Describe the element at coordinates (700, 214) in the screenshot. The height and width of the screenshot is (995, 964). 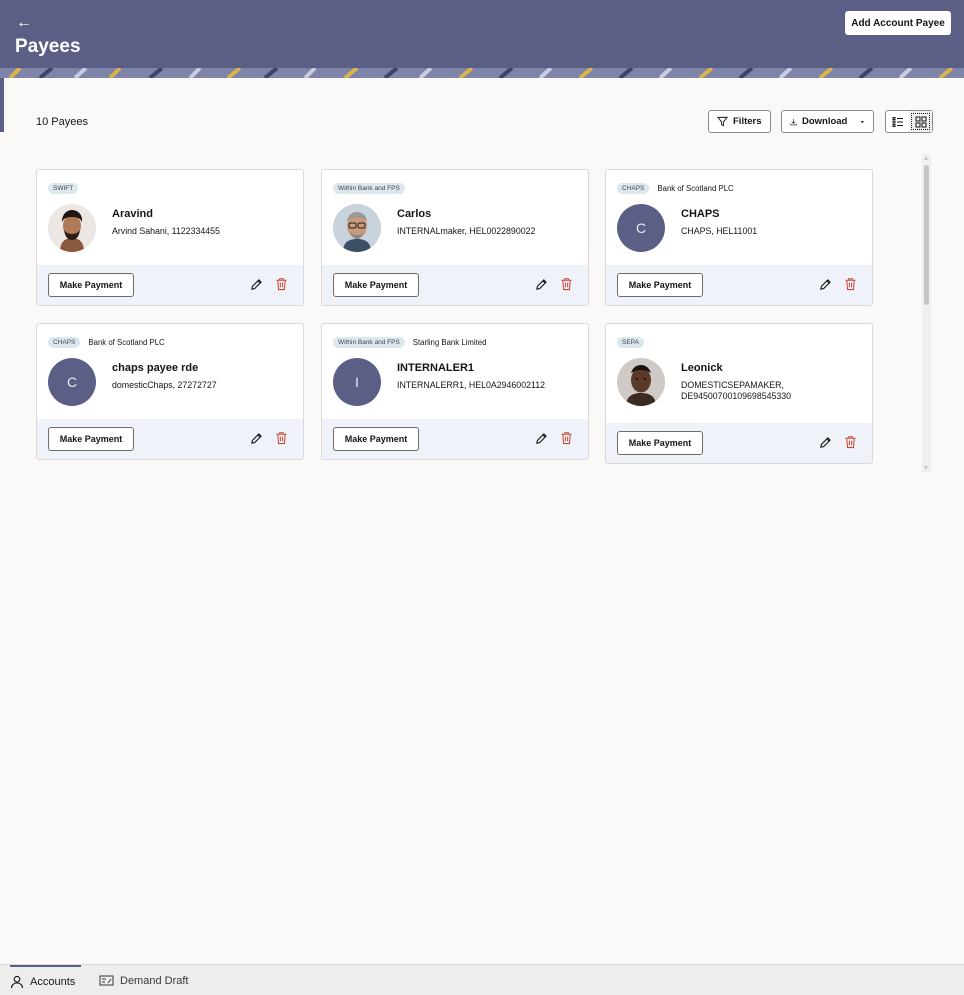
I see `payee-name: CHAPS` at that location.